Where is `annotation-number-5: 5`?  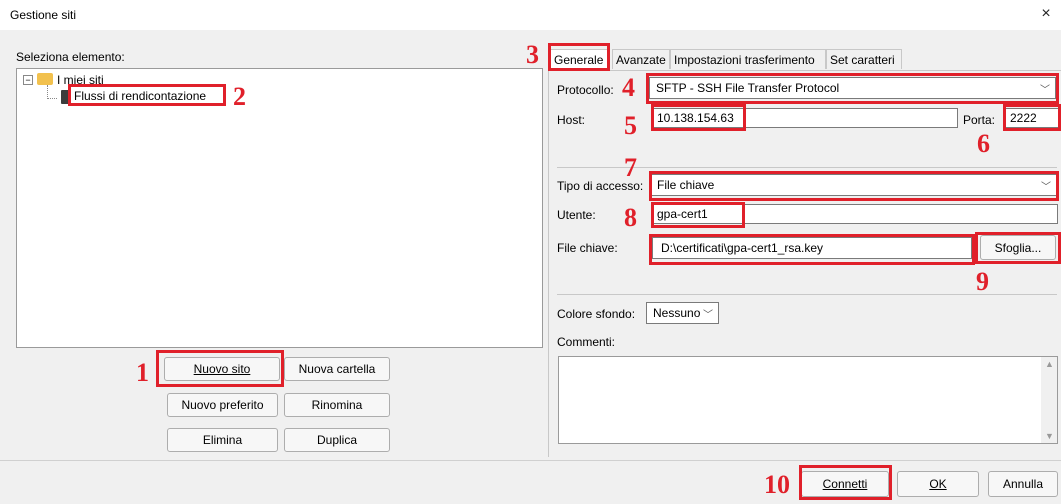 annotation-number-5: 5 is located at coordinates (630, 125).